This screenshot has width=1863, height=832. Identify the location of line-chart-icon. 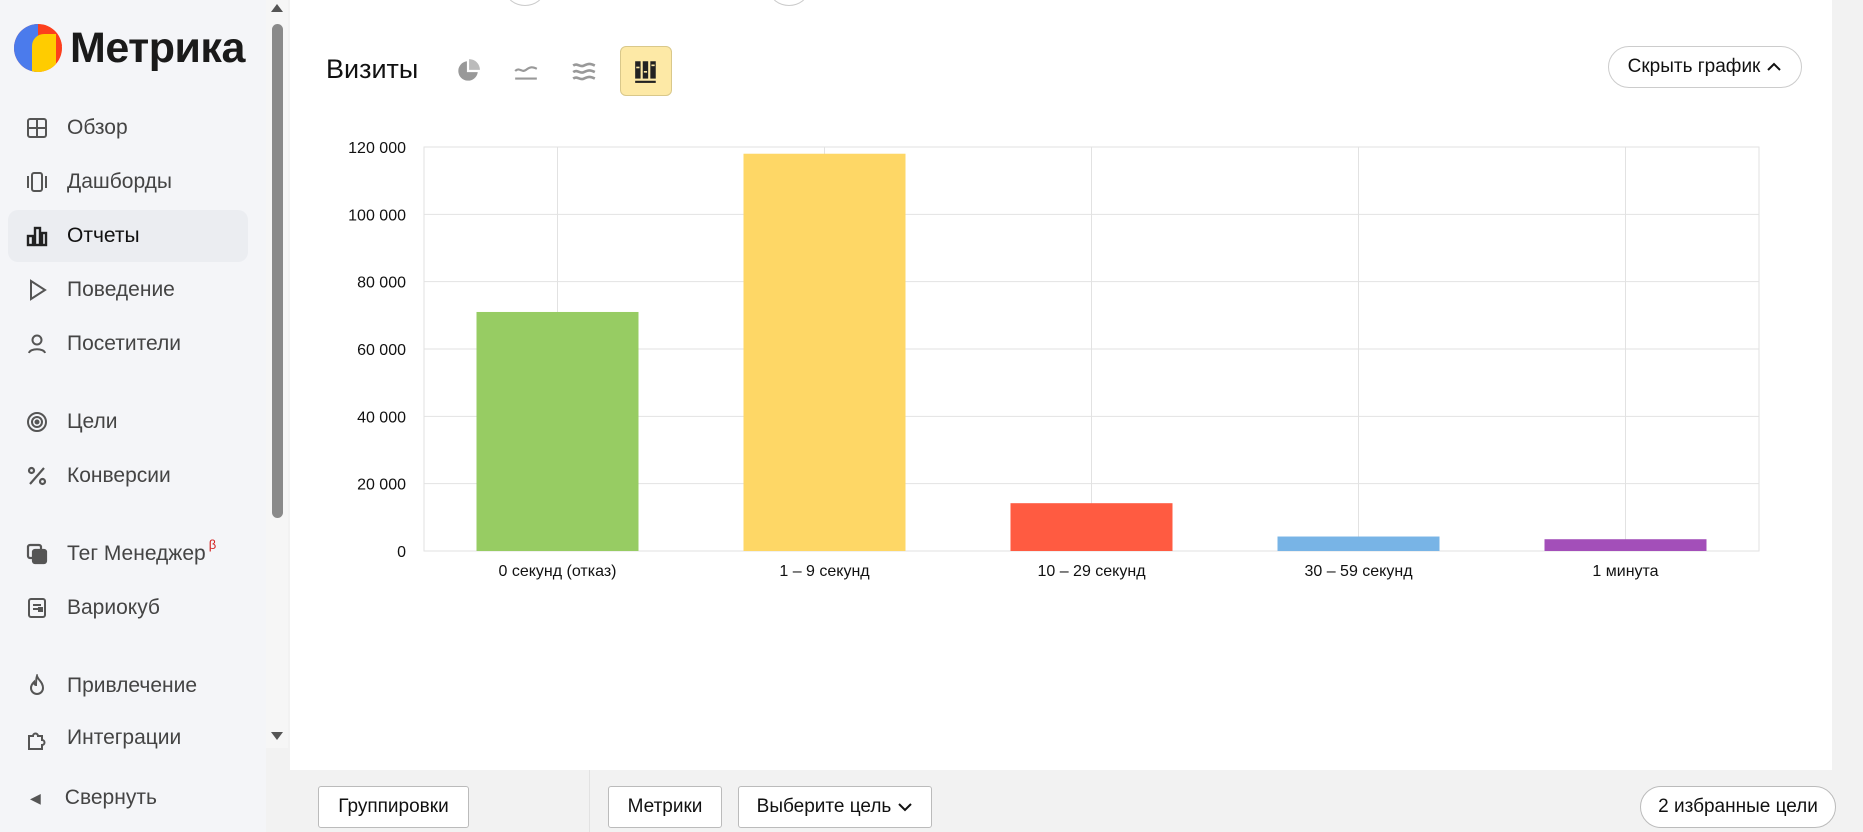
(526, 73).